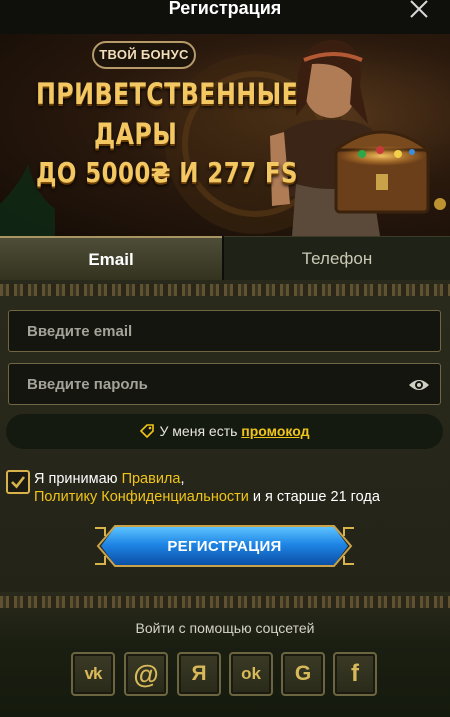  Describe the element at coordinates (136, 134) in the screenshot. I see `banner-headline-line-2: ДАРЫ` at that location.